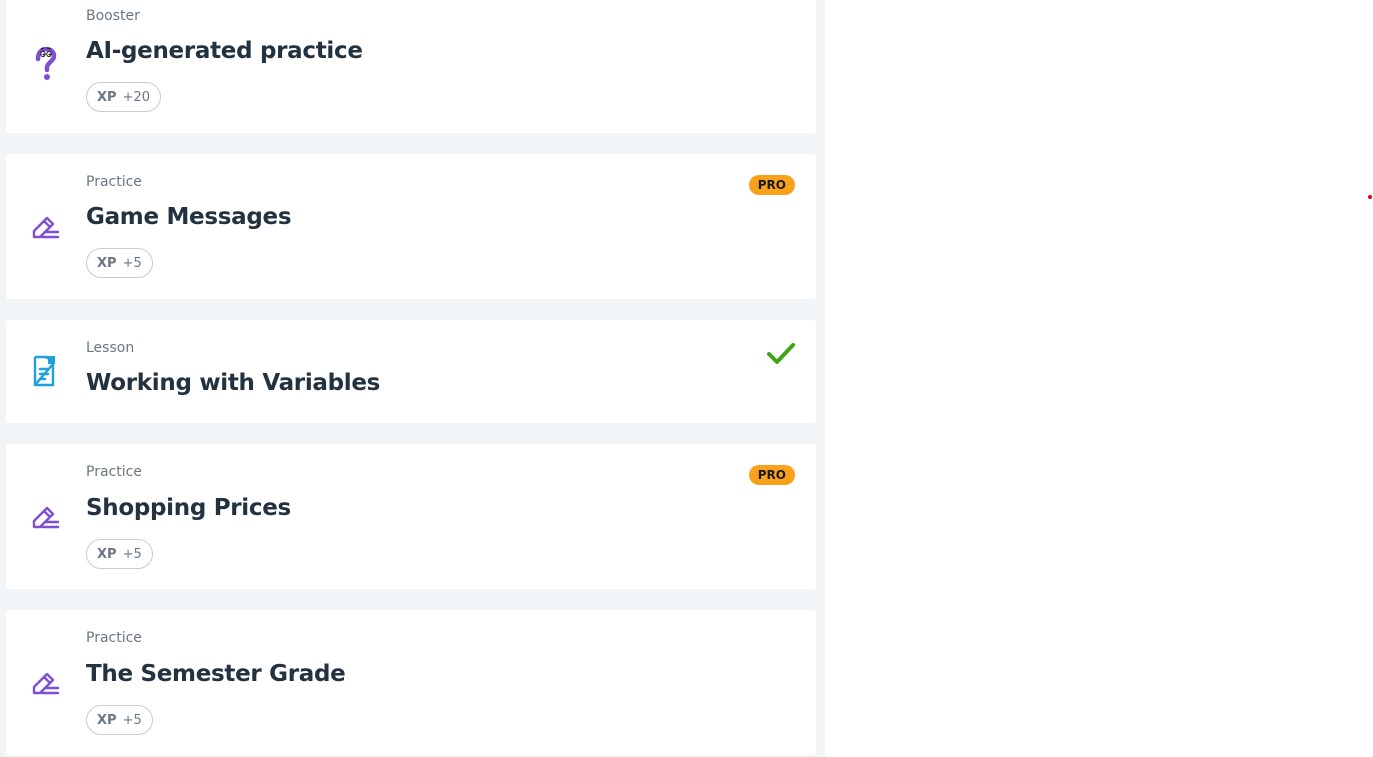 The height and width of the screenshot is (757, 1373). Describe the element at coordinates (224, 51) in the screenshot. I see `item-title: AI-generated practice` at that location.